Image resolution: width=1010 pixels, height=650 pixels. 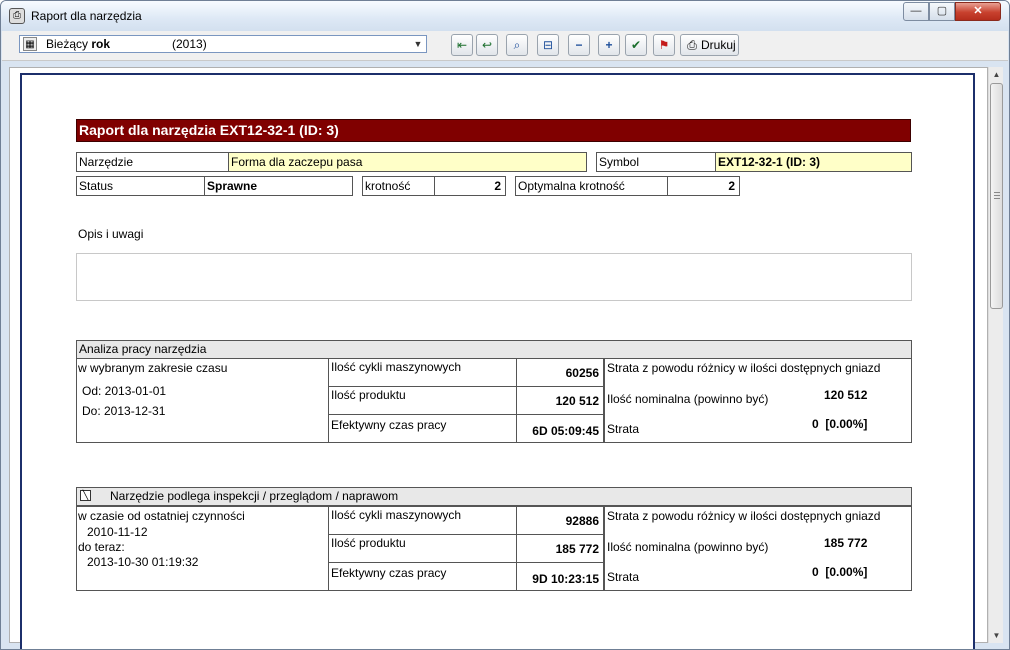 I want to click on analysis-product-label: Ilość produktu, so click(x=422, y=400).